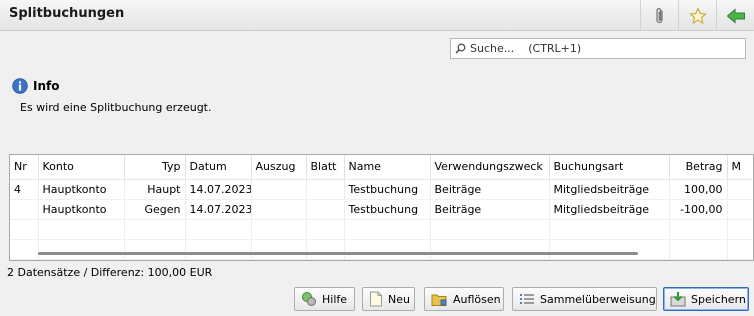 The height and width of the screenshot is (316, 754). What do you see at coordinates (24, 189) in the screenshot?
I see `cell-nr: 4` at bounding box center [24, 189].